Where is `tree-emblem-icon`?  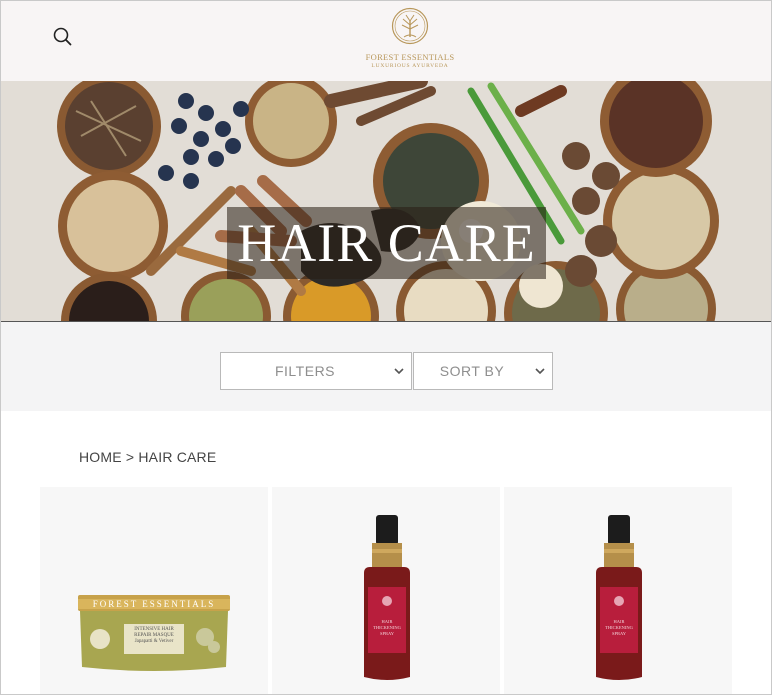 tree-emblem-icon is located at coordinates (410, 26).